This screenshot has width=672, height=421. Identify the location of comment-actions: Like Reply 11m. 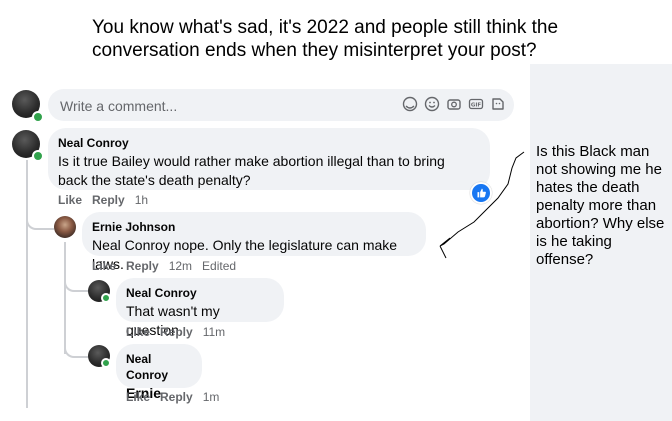
(175, 332).